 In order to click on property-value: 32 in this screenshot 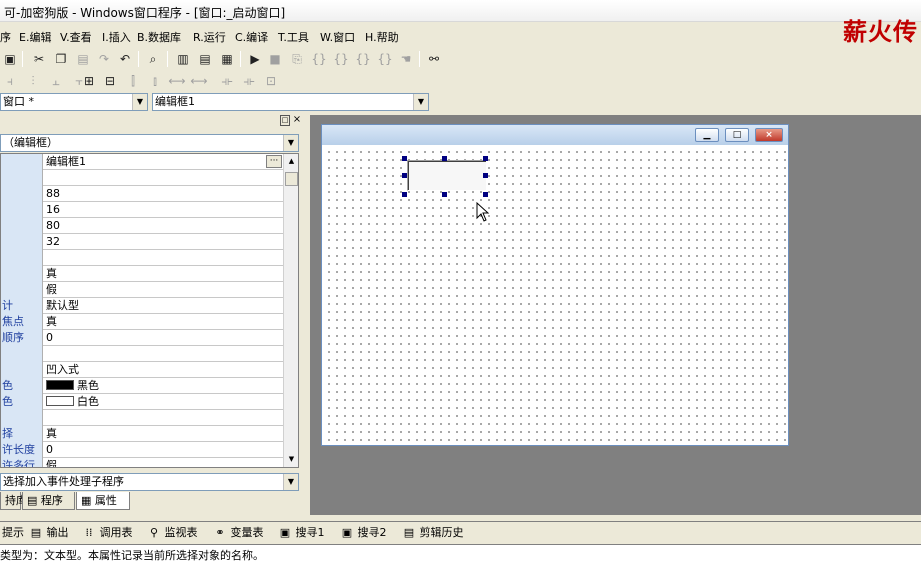, I will do `click(53, 242)`.